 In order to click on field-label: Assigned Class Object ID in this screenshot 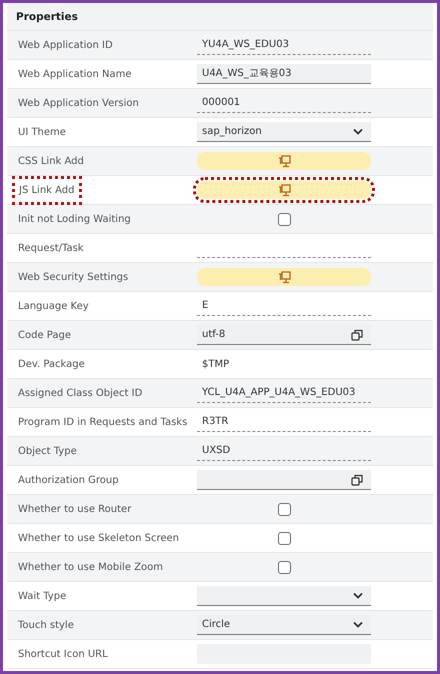, I will do `click(80, 393)`.